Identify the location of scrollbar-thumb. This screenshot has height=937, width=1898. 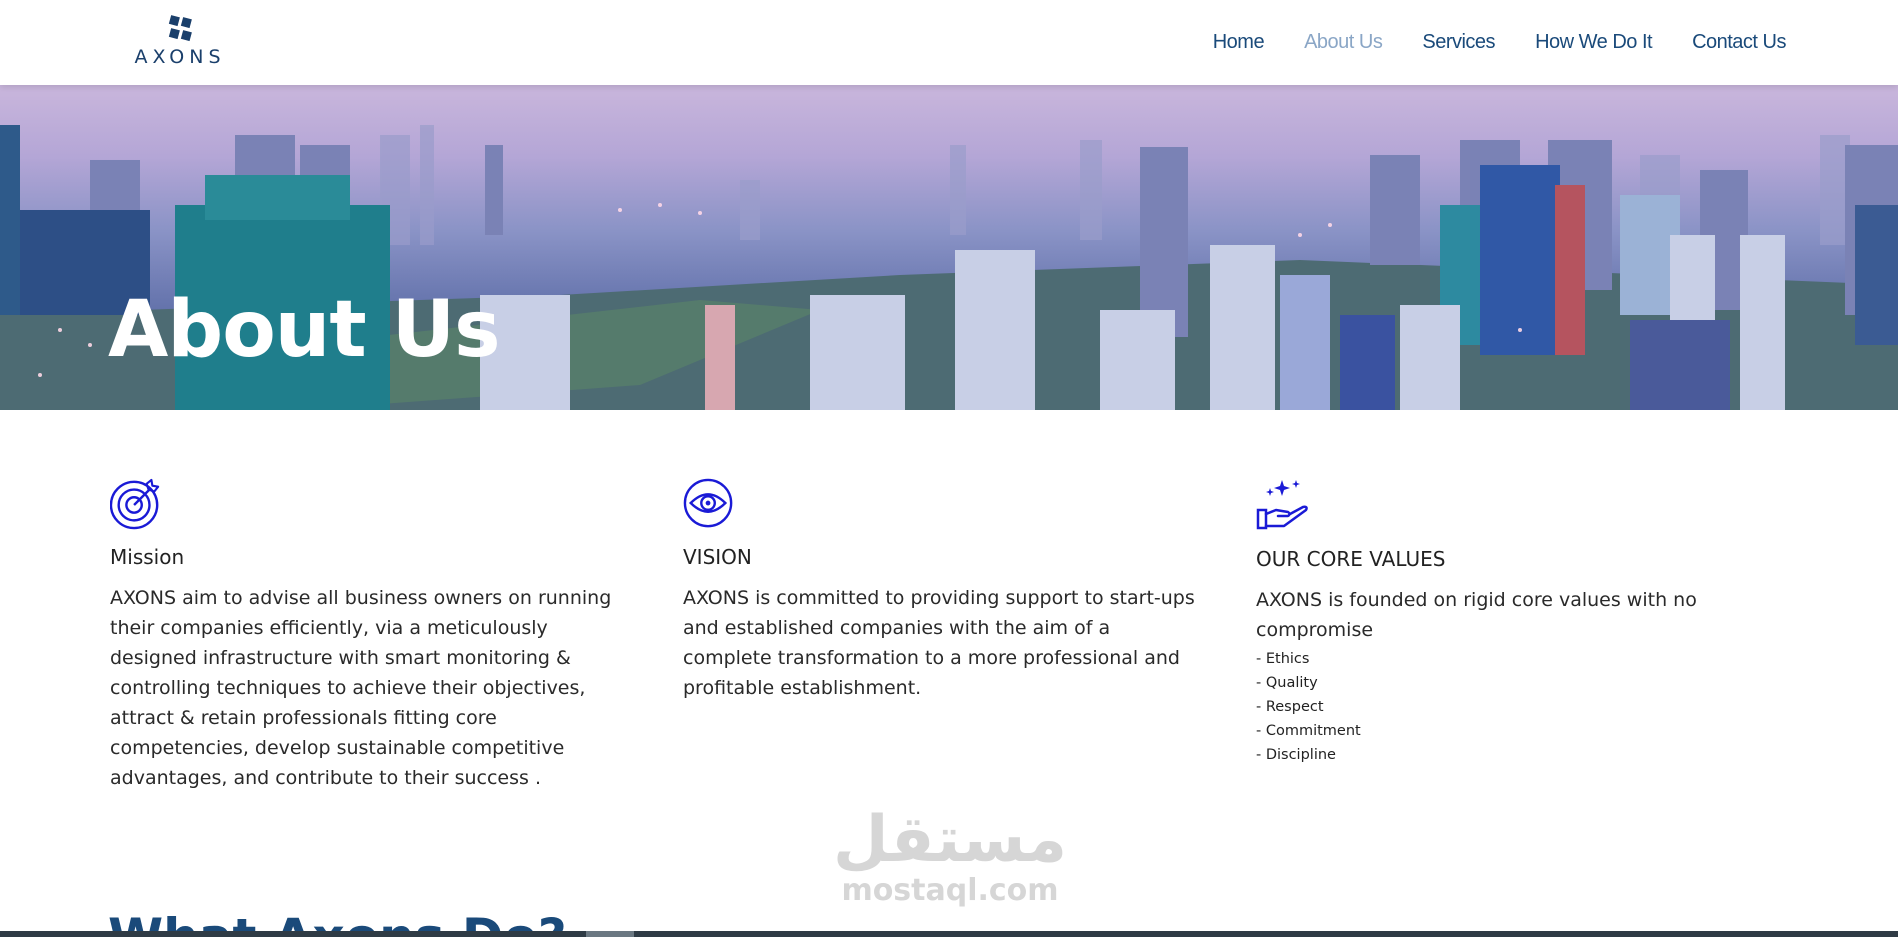
(610, 934).